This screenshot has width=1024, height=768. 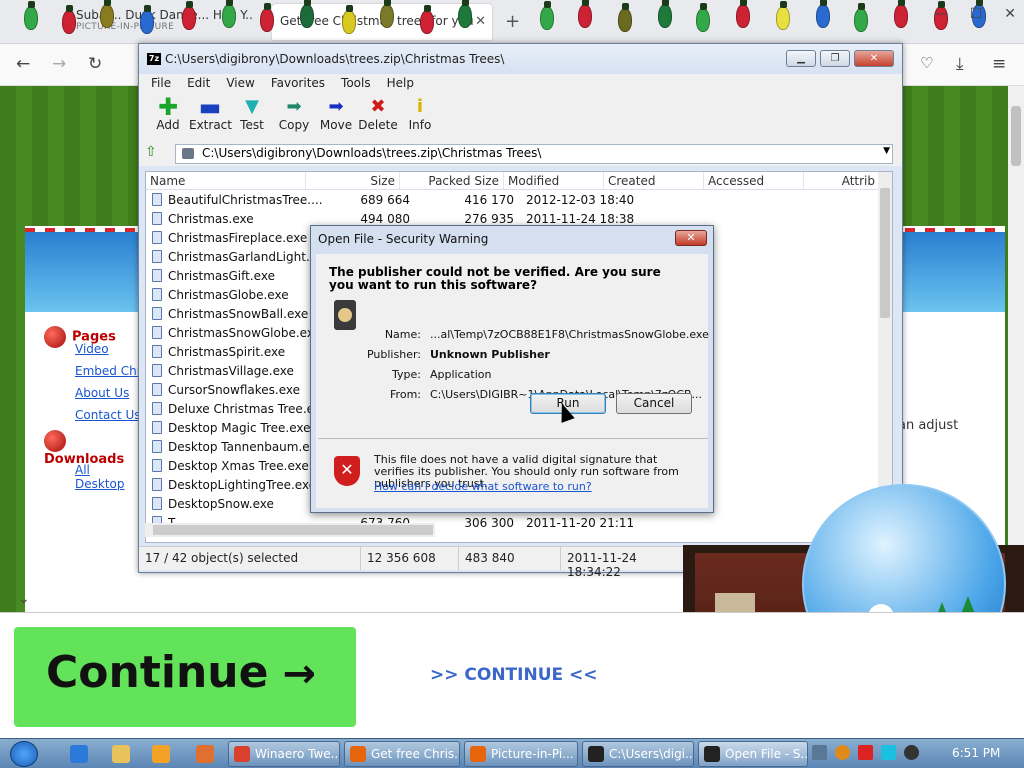 I want to click on continue-ad-button: Continue →, so click(x=185, y=677).